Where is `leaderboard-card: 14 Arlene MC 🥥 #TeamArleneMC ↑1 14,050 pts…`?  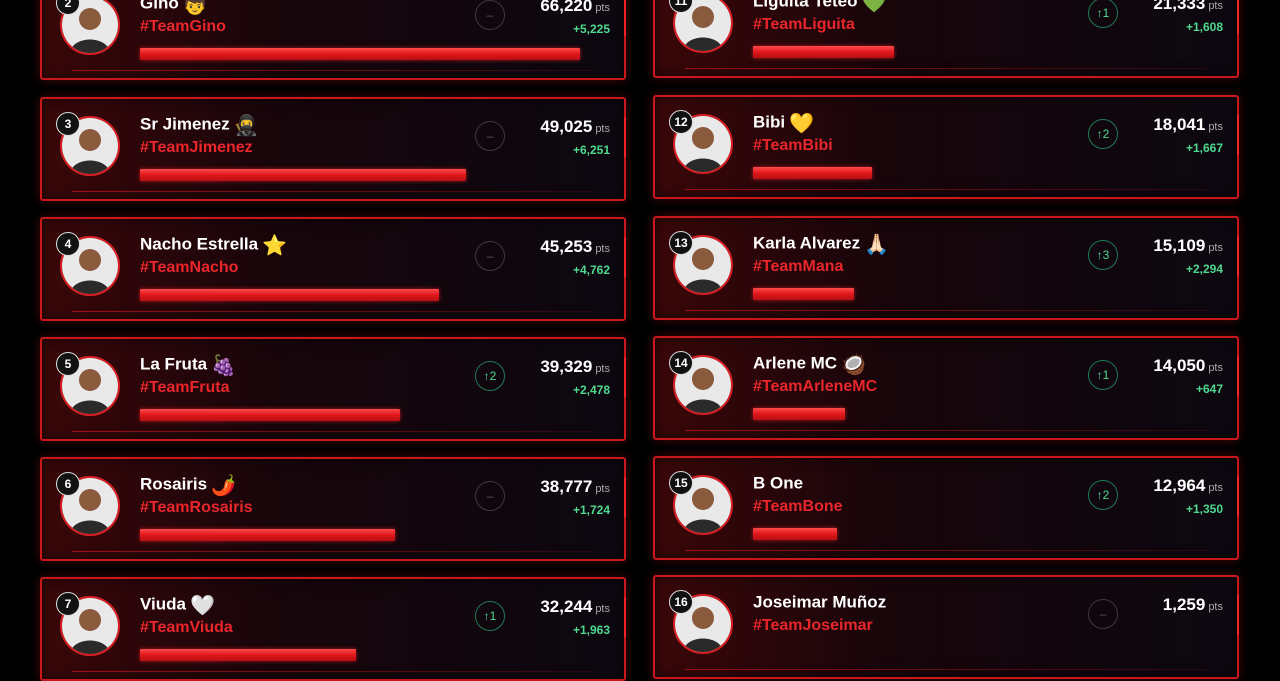 leaderboard-card: 14 Arlene MC 🥥 #TeamArleneMC ↑1 14,050 pts… is located at coordinates (946, 388).